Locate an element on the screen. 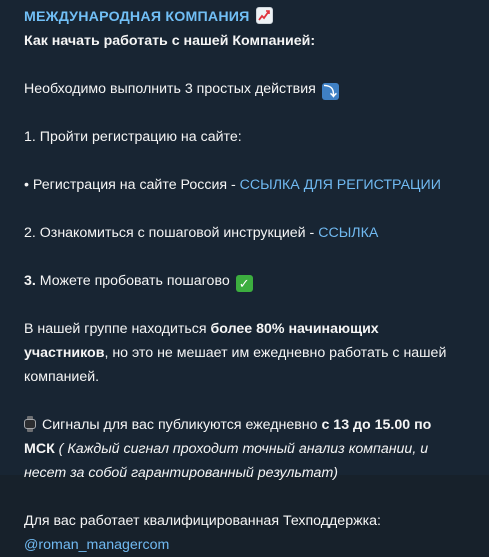 This screenshot has width=489, height=557. message-title-line: МЕЖДУНАРОДНАЯ КОМПАНИЯ is located at coordinates (250, 17).